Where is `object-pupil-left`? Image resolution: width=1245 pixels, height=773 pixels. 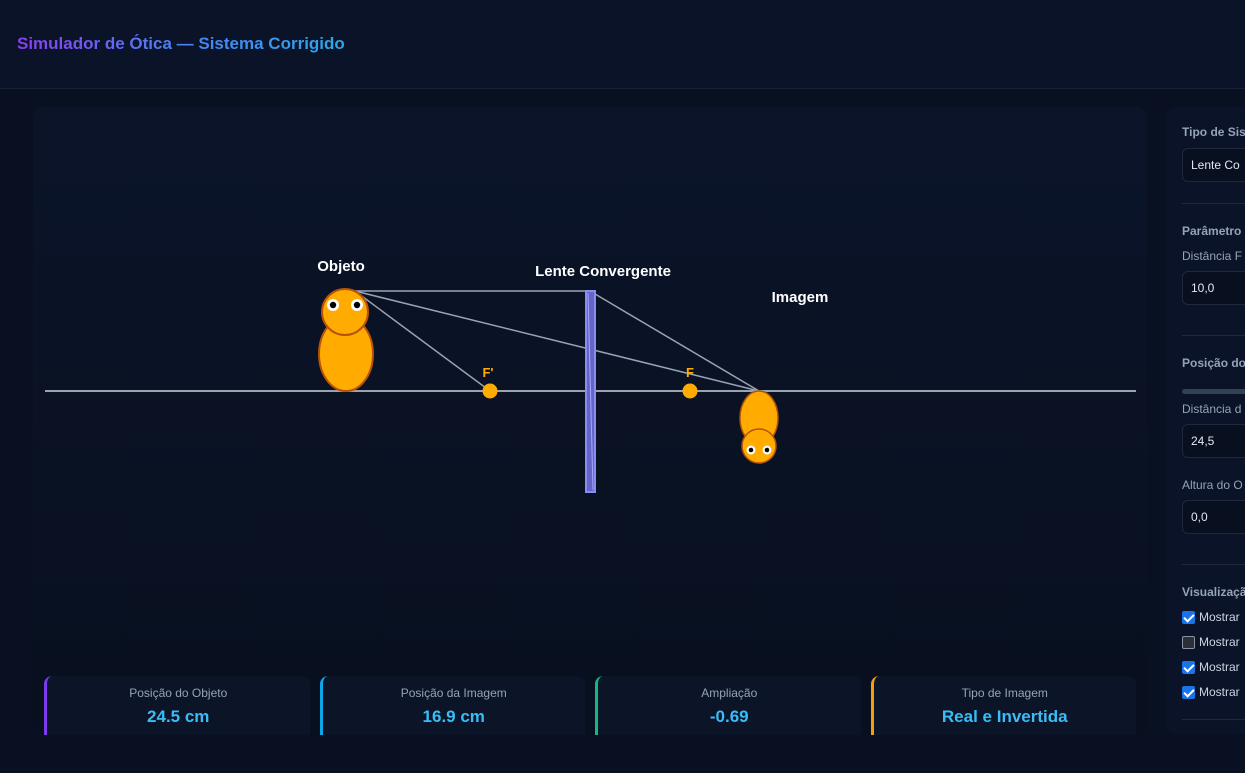 object-pupil-left is located at coordinates (333, 305).